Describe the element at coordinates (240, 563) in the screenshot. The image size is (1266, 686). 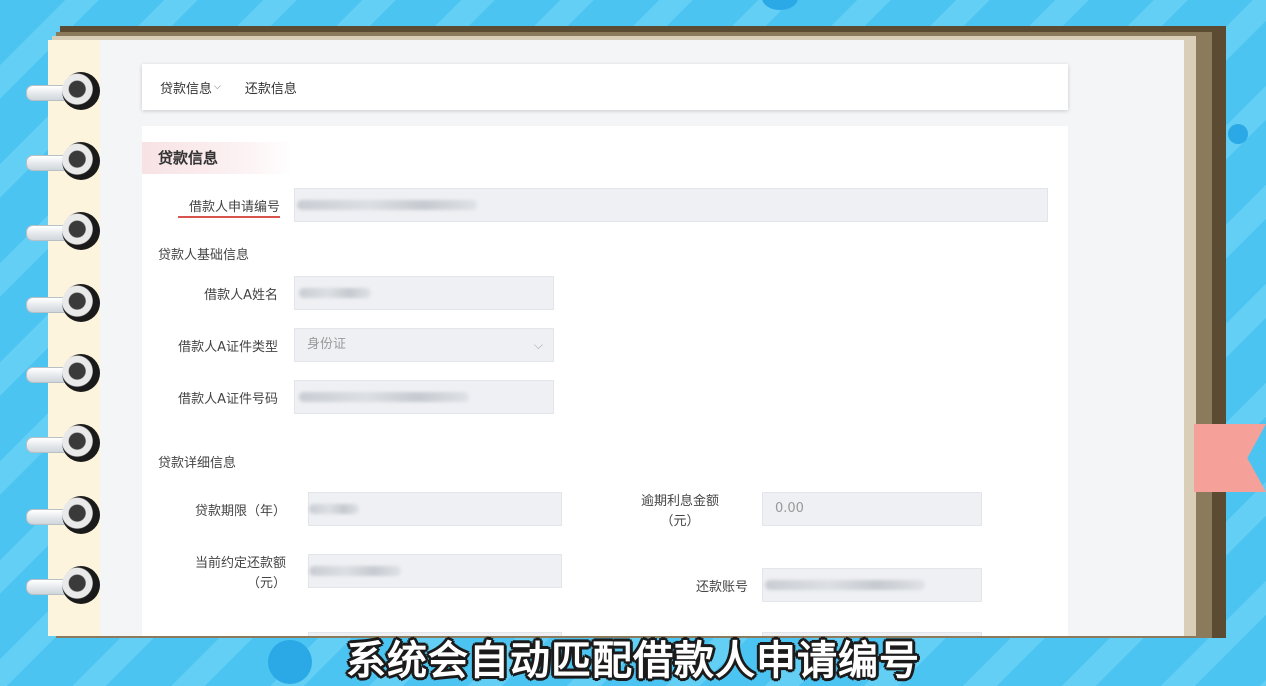
I see `current-repayment-label-line1: 当前约定还款额` at that location.